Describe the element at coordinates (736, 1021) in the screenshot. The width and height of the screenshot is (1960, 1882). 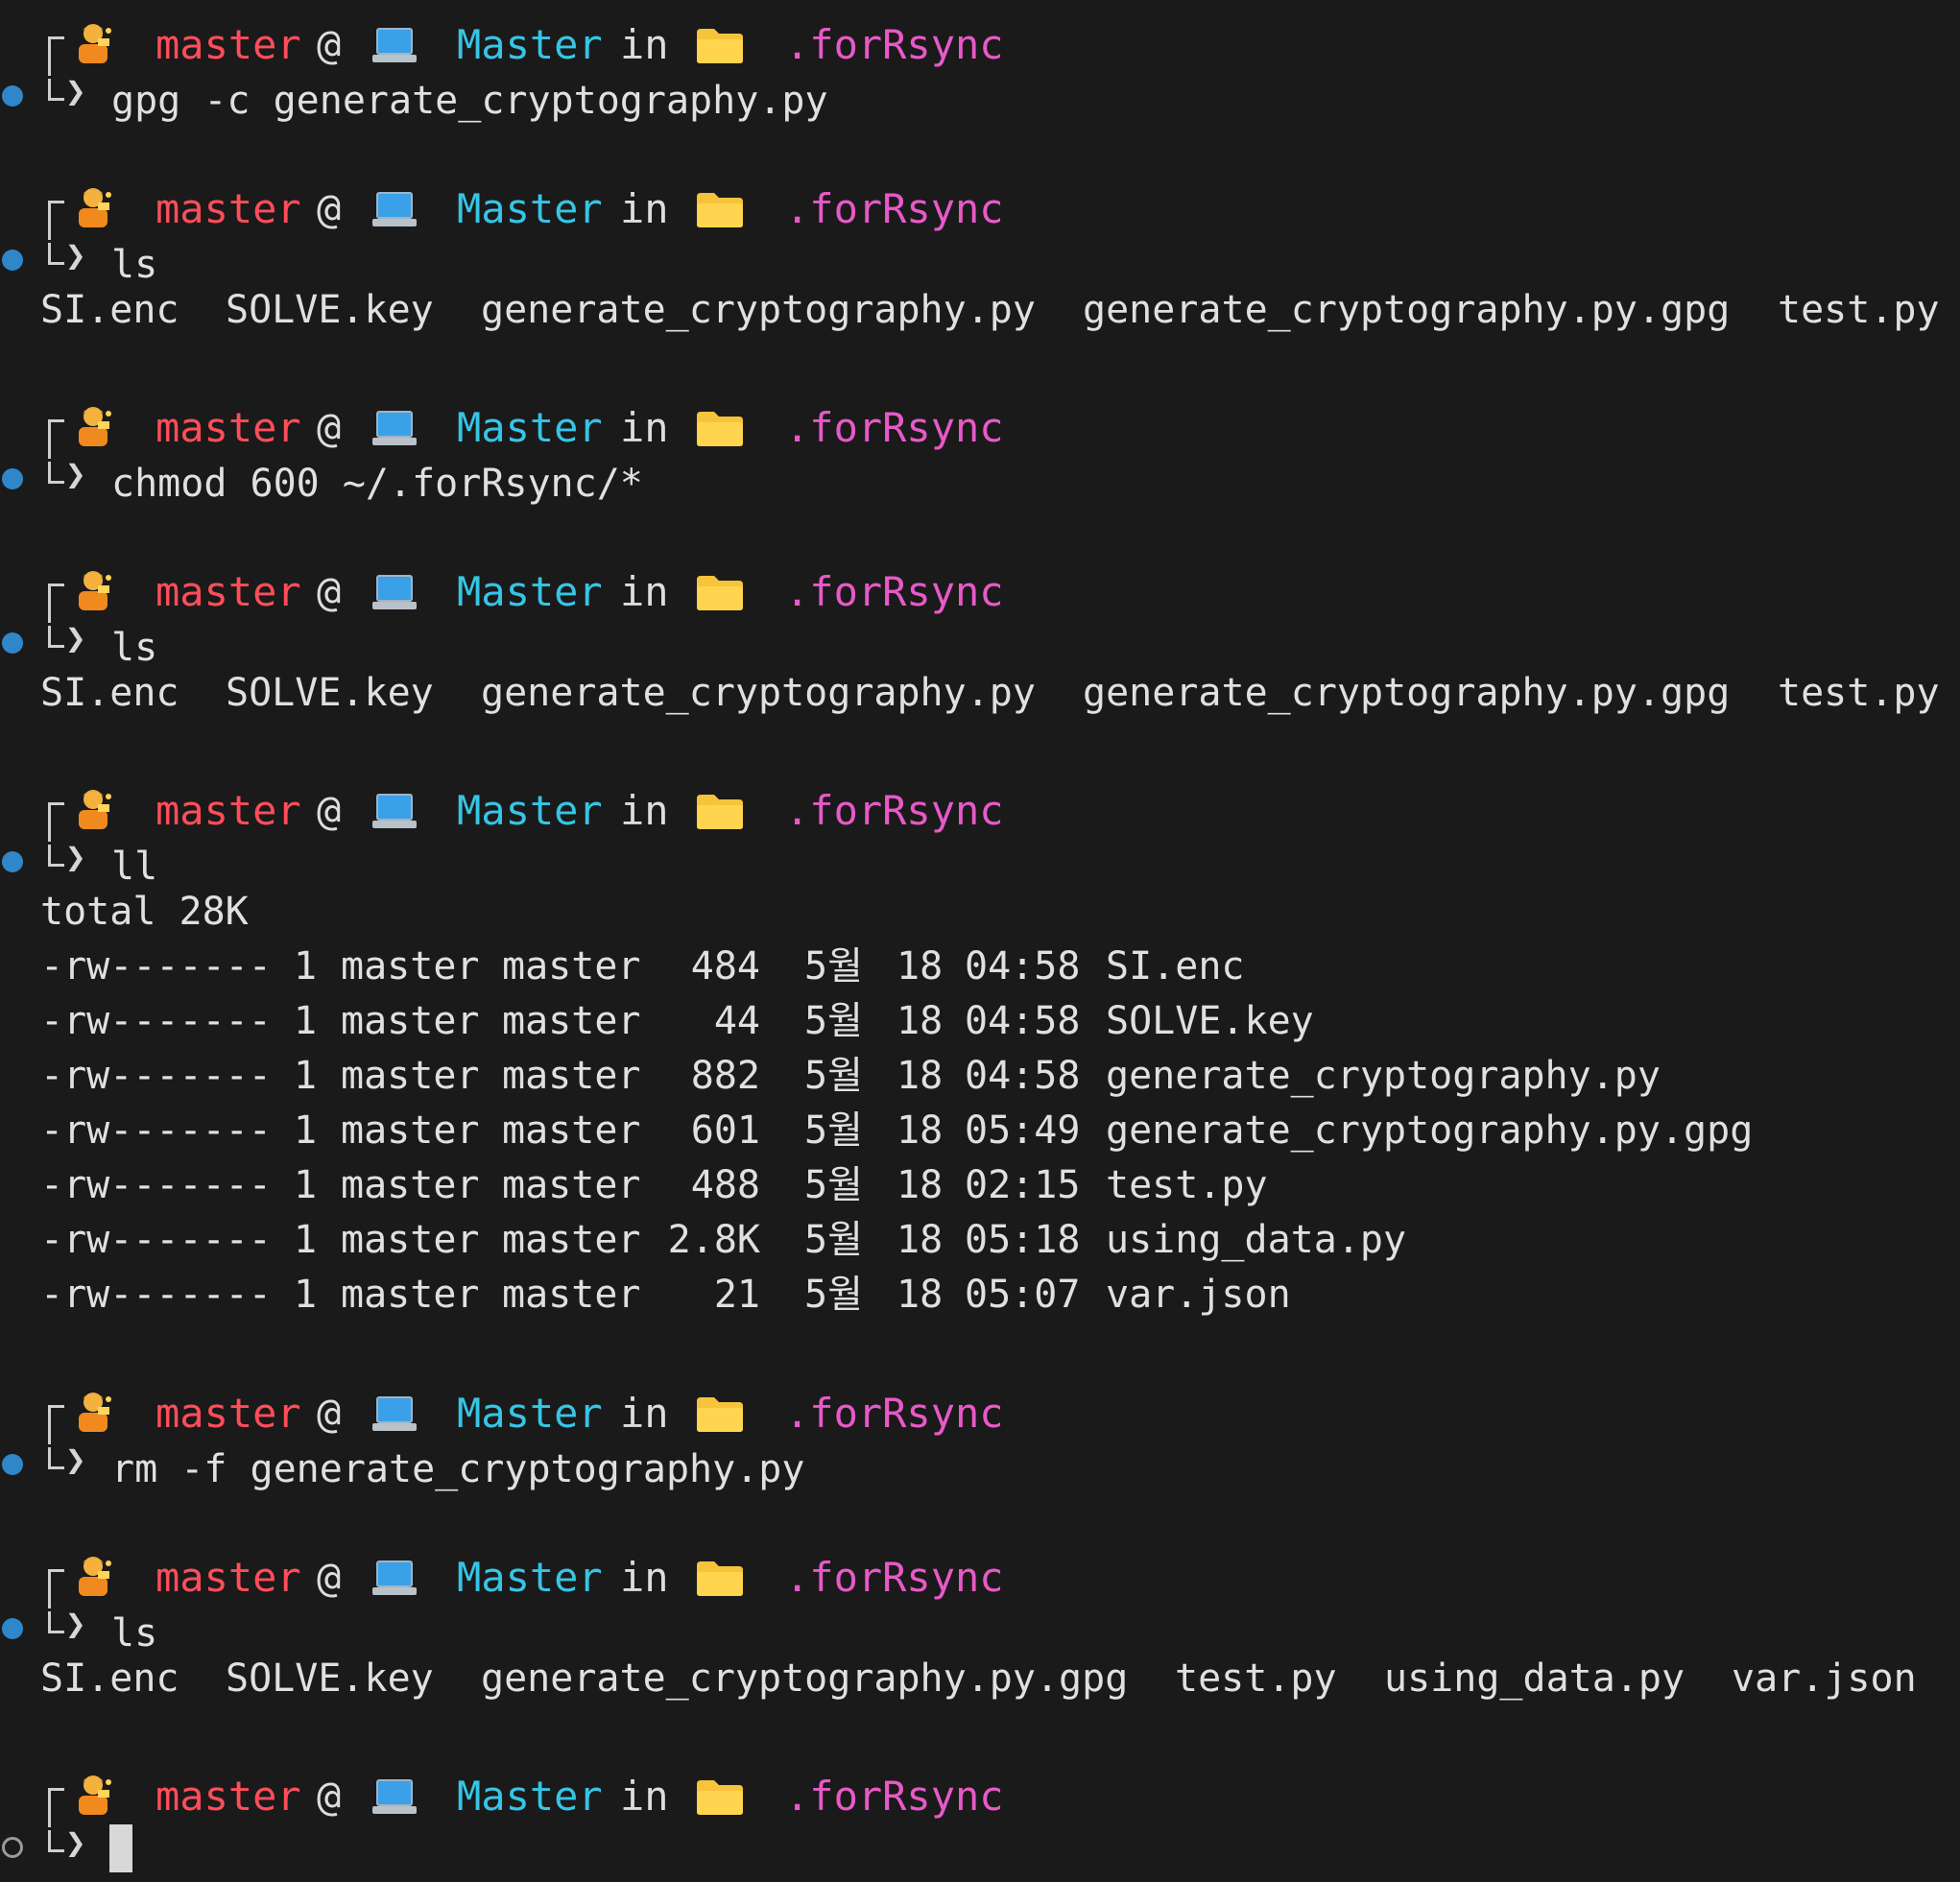
I see `file-size: 44` at that location.